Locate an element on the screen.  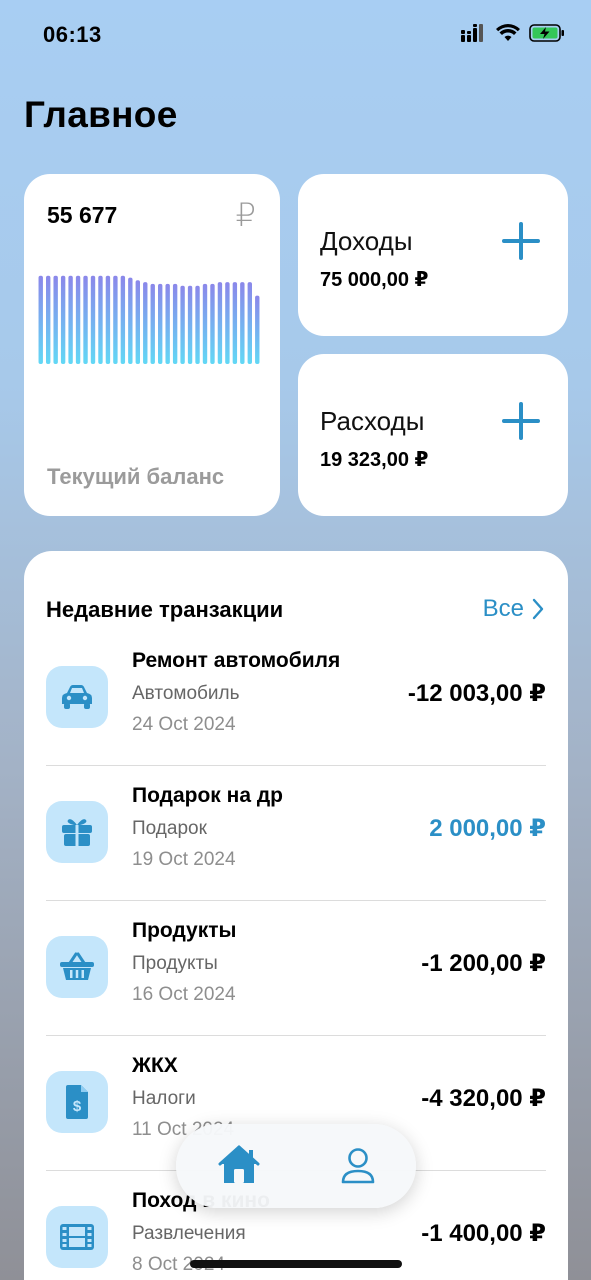
transaction-date: 16 Oct 2024 is located at coordinates (184, 994).